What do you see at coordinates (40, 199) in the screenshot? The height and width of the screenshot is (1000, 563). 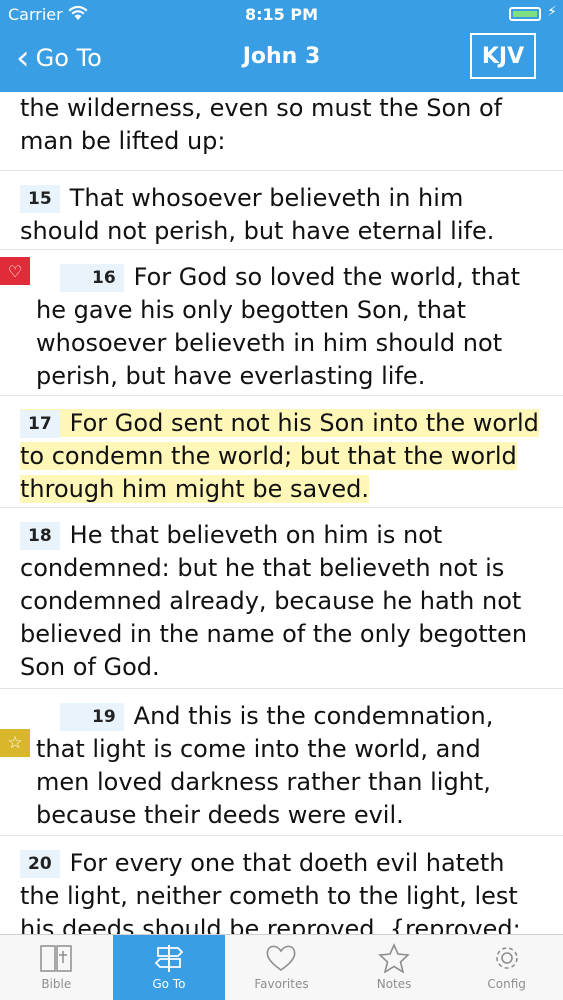 I see `verse-number: 15` at bounding box center [40, 199].